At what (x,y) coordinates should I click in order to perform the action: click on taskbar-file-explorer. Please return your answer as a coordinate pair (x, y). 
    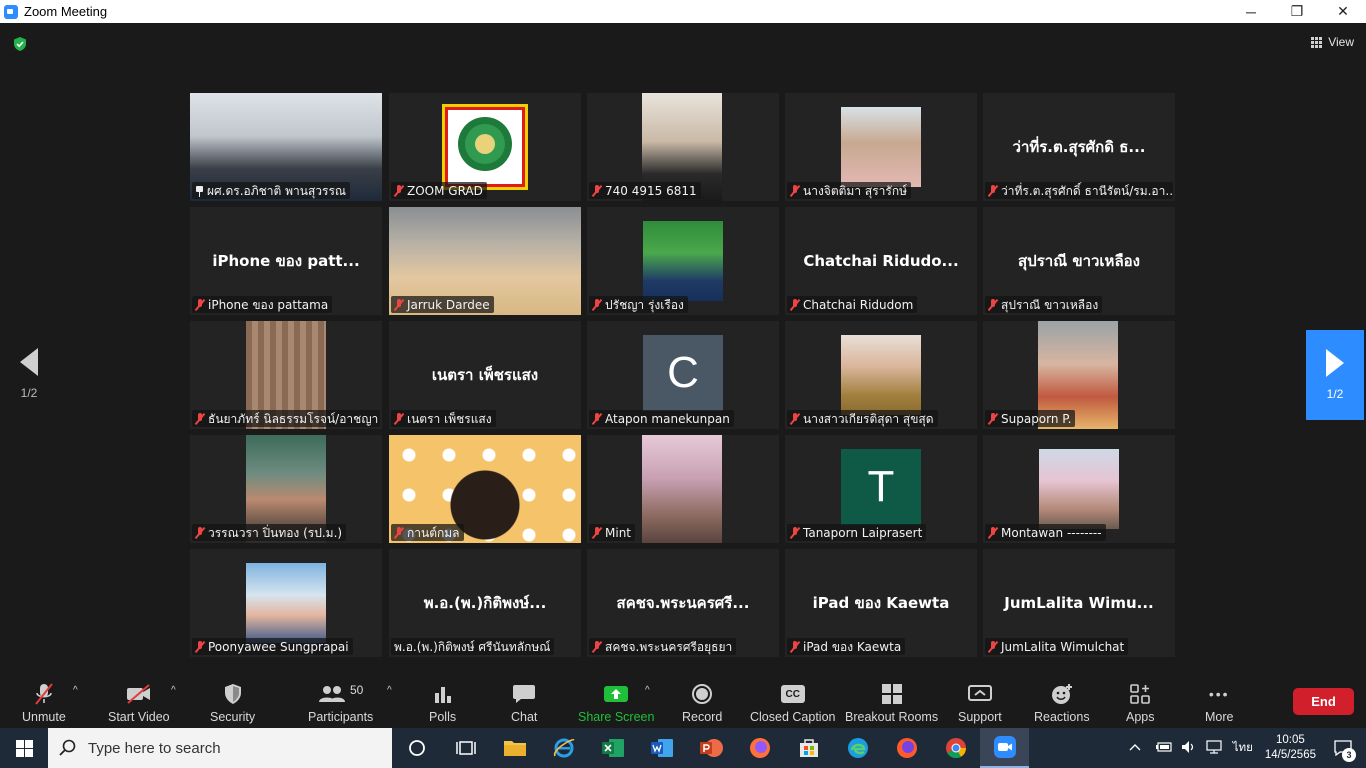
    Looking at the image, I should click on (514, 748).